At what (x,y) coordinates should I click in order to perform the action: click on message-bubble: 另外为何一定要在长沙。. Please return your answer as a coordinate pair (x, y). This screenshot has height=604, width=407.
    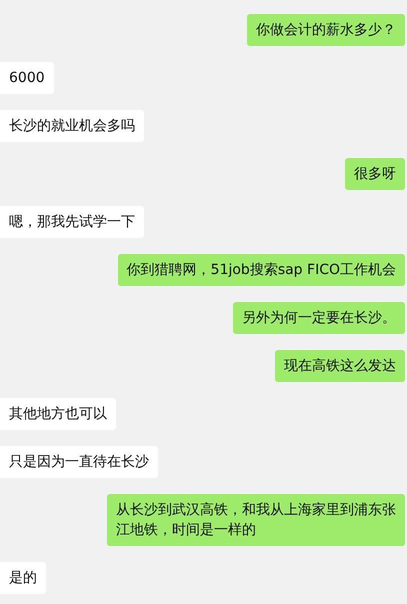
    Looking at the image, I should click on (319, 318).